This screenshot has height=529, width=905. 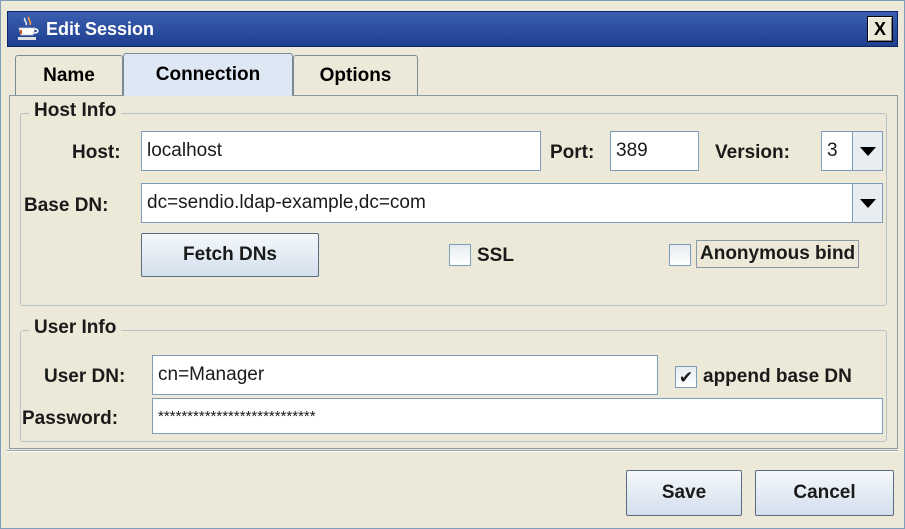 I want to click on user-dn-input: cn=Manager, so click(x=405, y=375).